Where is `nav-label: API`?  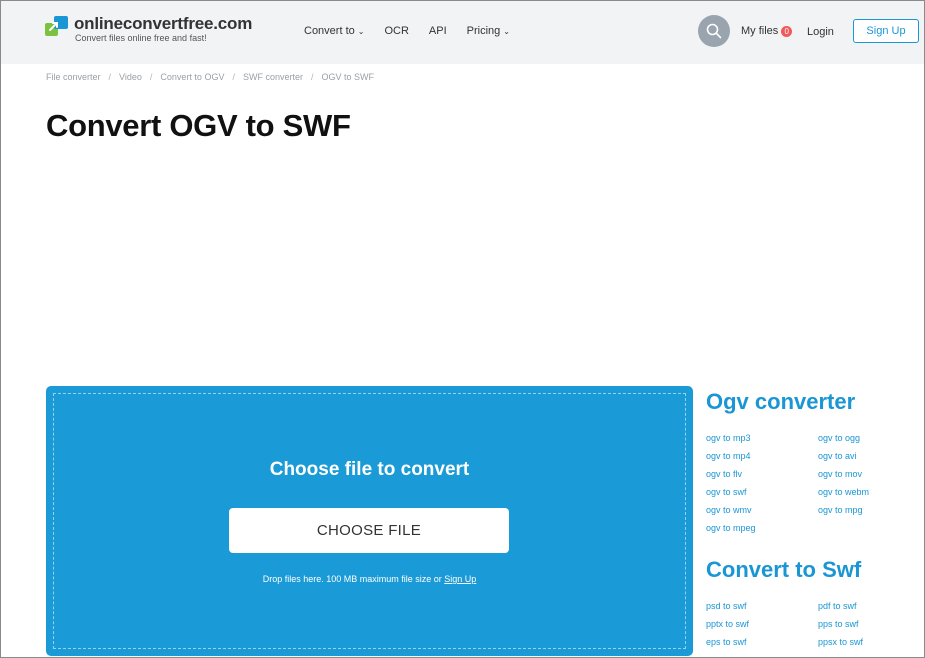 nav-label: API is located at coordinates (437, 31).